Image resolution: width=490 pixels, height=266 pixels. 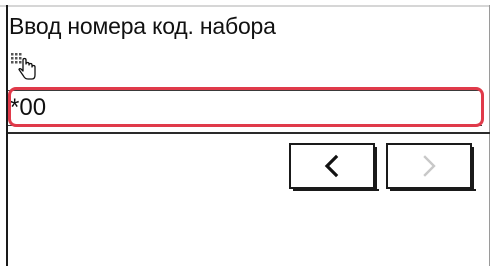 What do you see at coordinates (142, 26) in the screenshot?
I see `screen-title: Ввод номера код. набора` at bounding box center [142, 26].